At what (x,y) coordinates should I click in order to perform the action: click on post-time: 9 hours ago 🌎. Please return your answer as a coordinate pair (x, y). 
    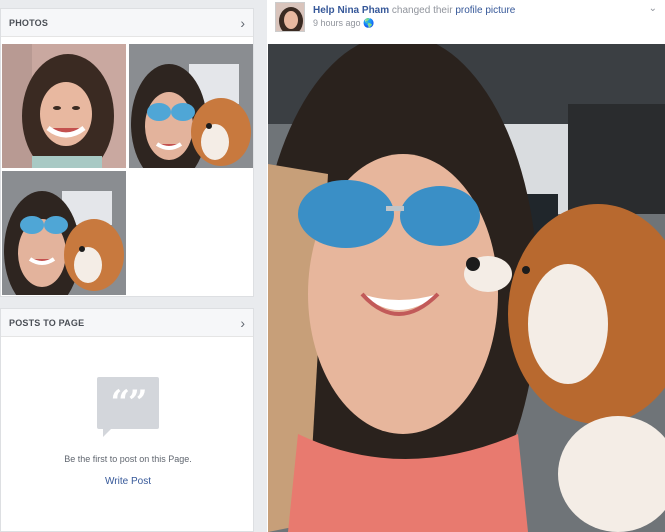
    Looking at the image, I should click on (343, 23).